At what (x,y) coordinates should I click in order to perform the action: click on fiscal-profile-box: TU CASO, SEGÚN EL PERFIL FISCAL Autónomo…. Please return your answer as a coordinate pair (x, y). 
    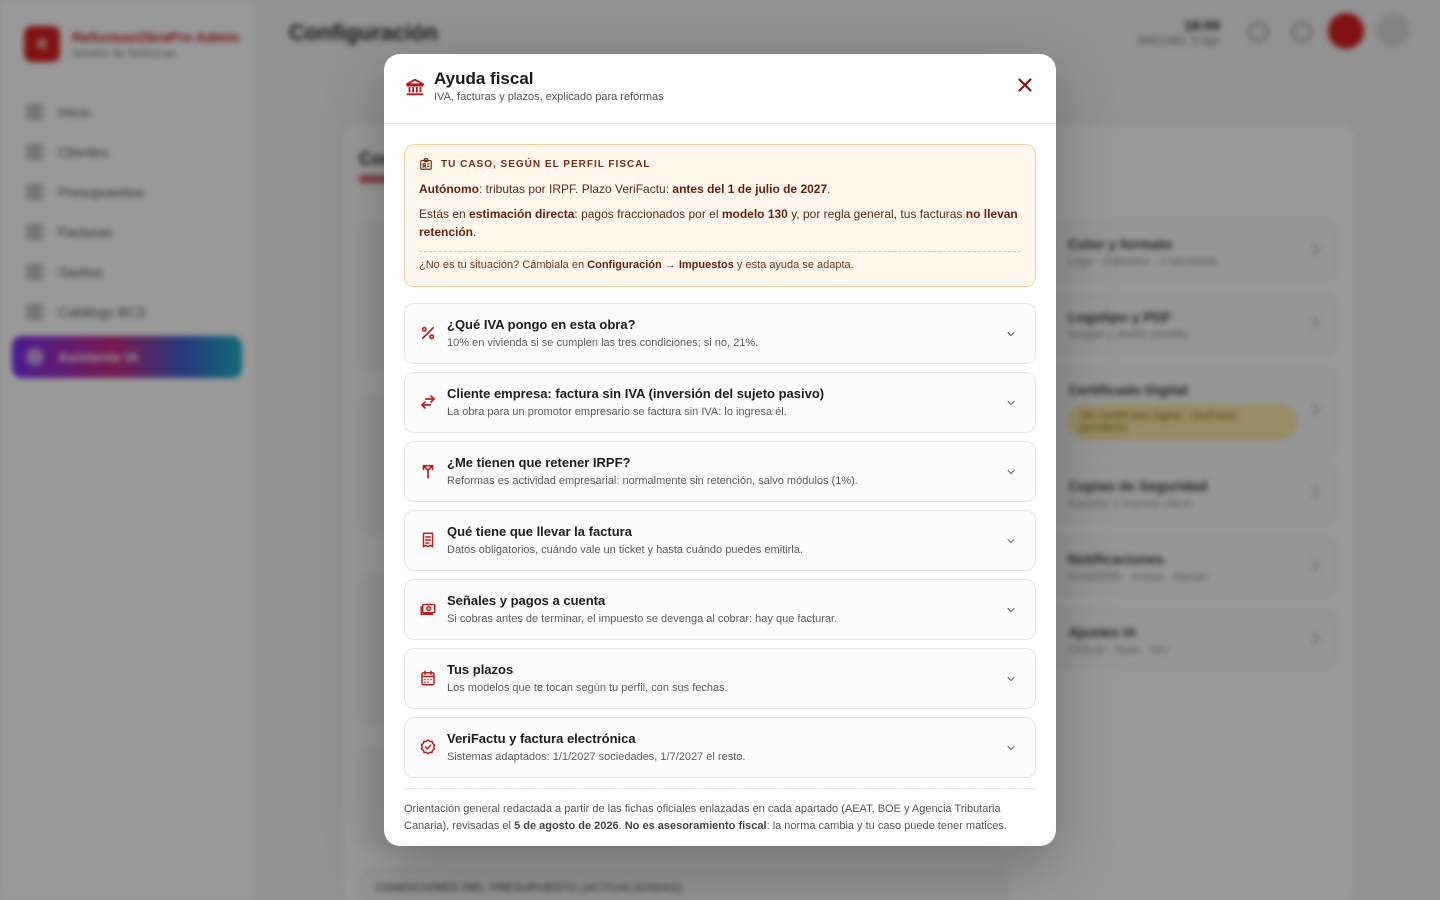
    Looking at the image, I should click on (720, 215).